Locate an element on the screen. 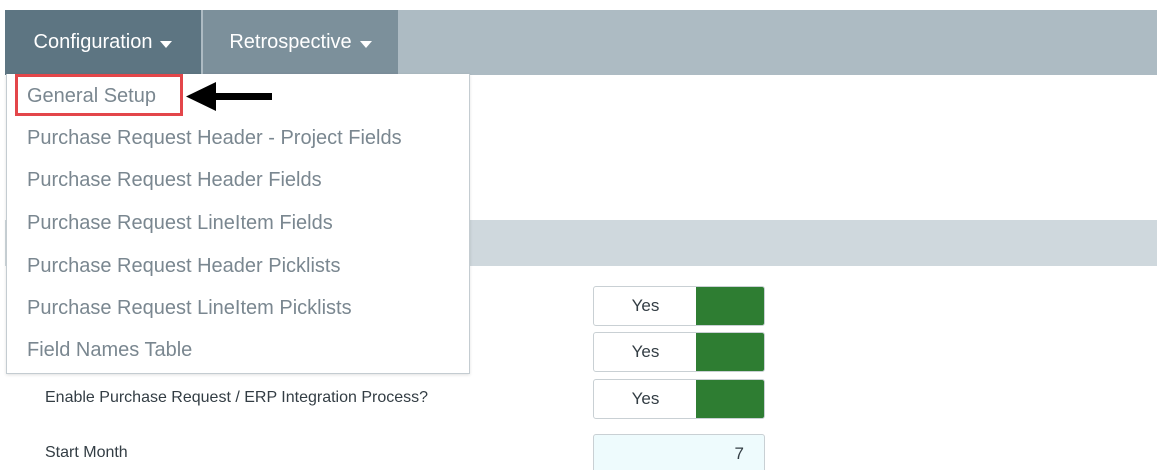 The height and width of the screenshot is (470, 1162). nav-tab-retrospective: Retrospective is located at coordinates (300, 42).